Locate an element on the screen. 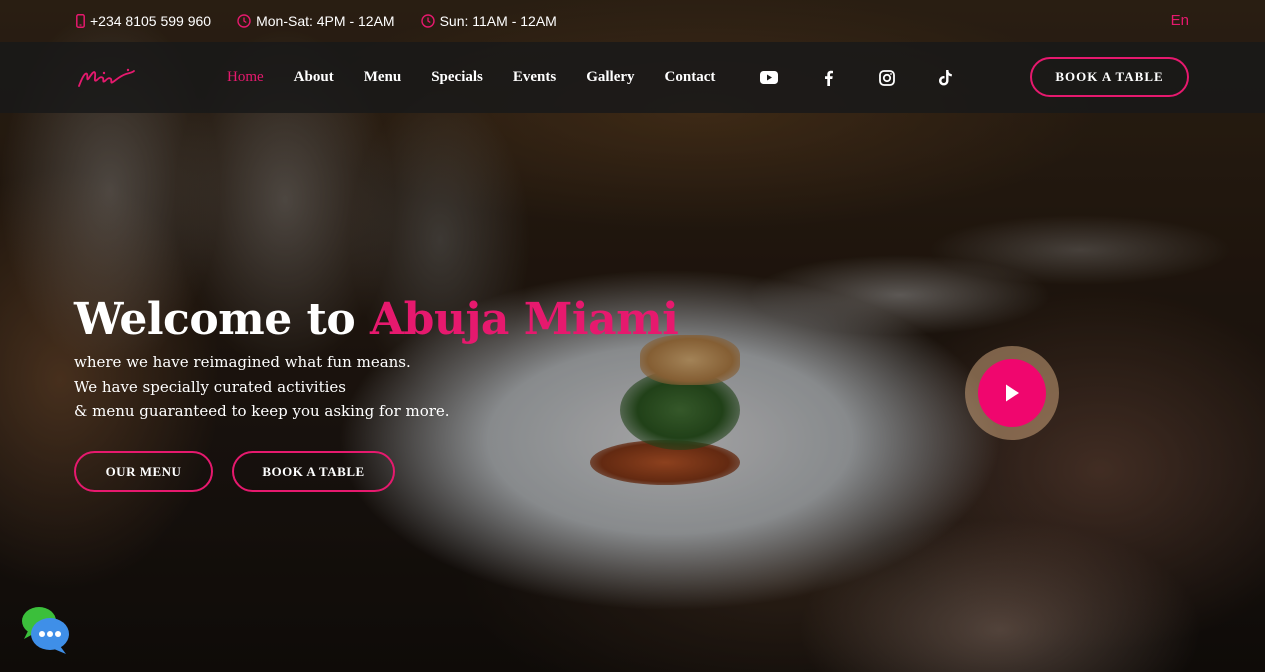 Image resolution: width=1265 pixels, height=672 pixels. phone-info: +234 8105 599 960 is located at coordinates (143, 21).